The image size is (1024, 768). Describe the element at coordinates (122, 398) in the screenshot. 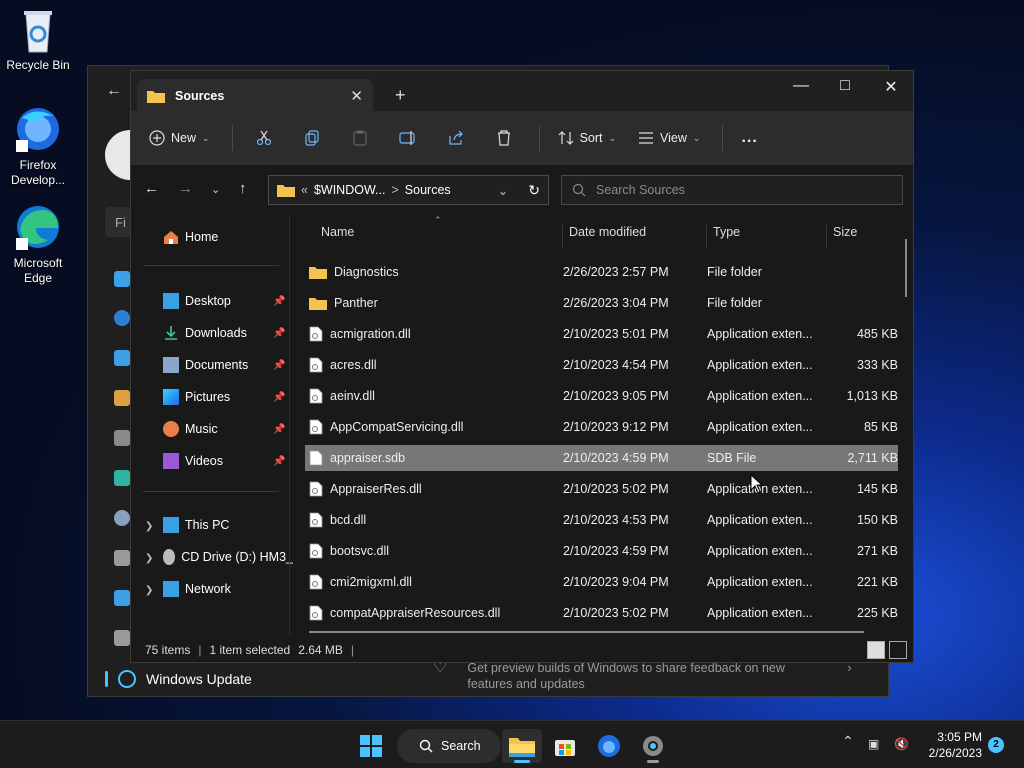

I see `personalization-icon` at that location.